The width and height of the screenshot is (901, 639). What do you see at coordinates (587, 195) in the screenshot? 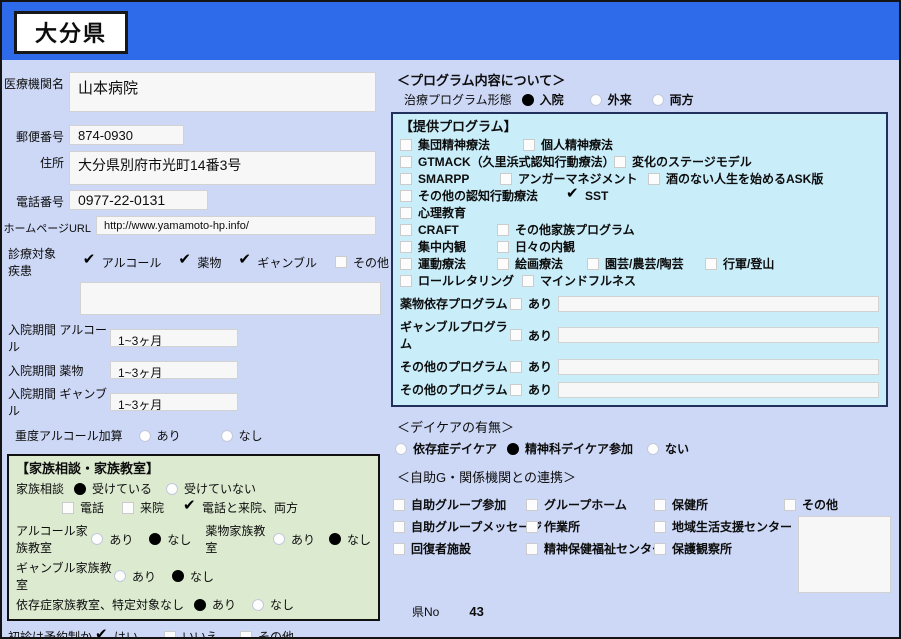
I see `program-checkbox-sst: SST` at bounding box center [587, 195].